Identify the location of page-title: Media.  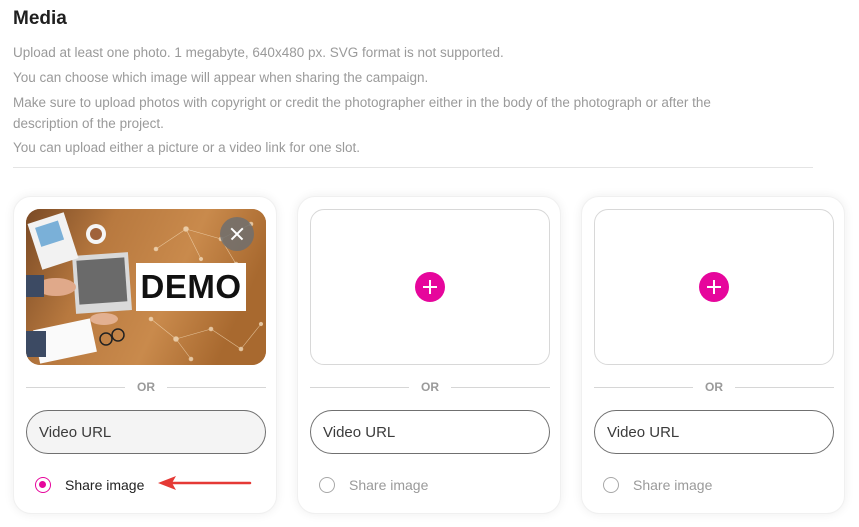
(40, 18).